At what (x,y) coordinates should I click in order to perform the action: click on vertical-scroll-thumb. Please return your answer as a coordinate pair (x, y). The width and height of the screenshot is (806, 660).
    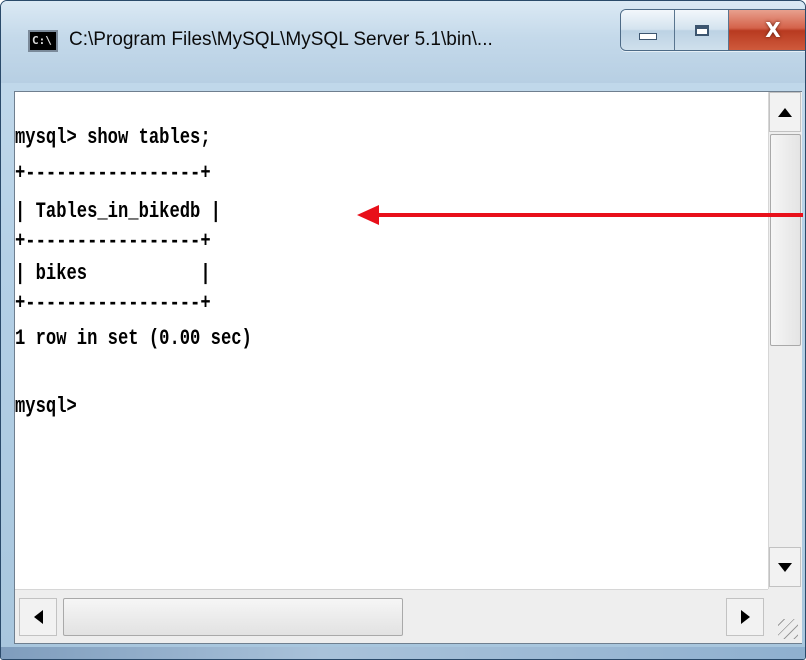
    Looking at the image, I should click on (785, 240).